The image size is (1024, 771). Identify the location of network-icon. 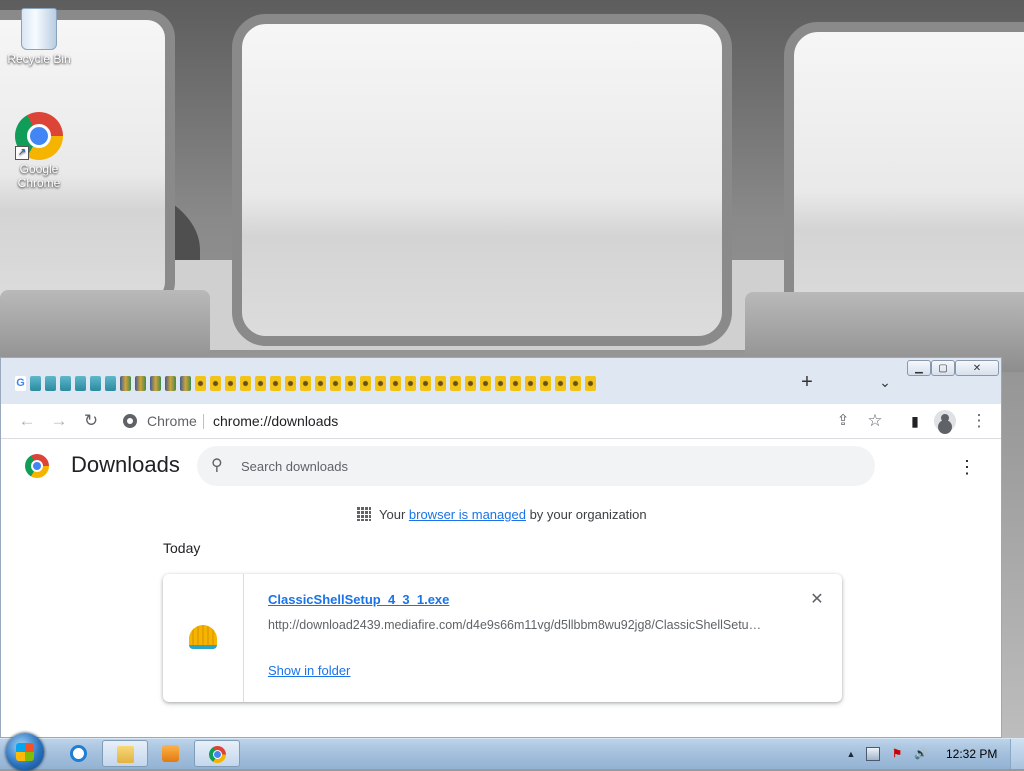
(873, 754).